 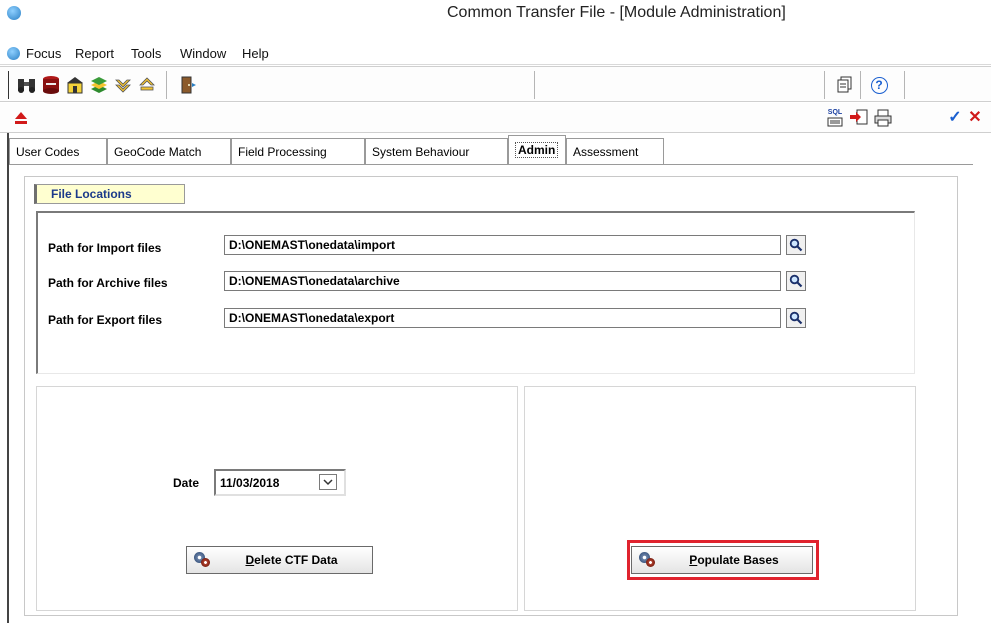 I want to click on import-path-label: Path for Import files, so click(x=105, y=248).